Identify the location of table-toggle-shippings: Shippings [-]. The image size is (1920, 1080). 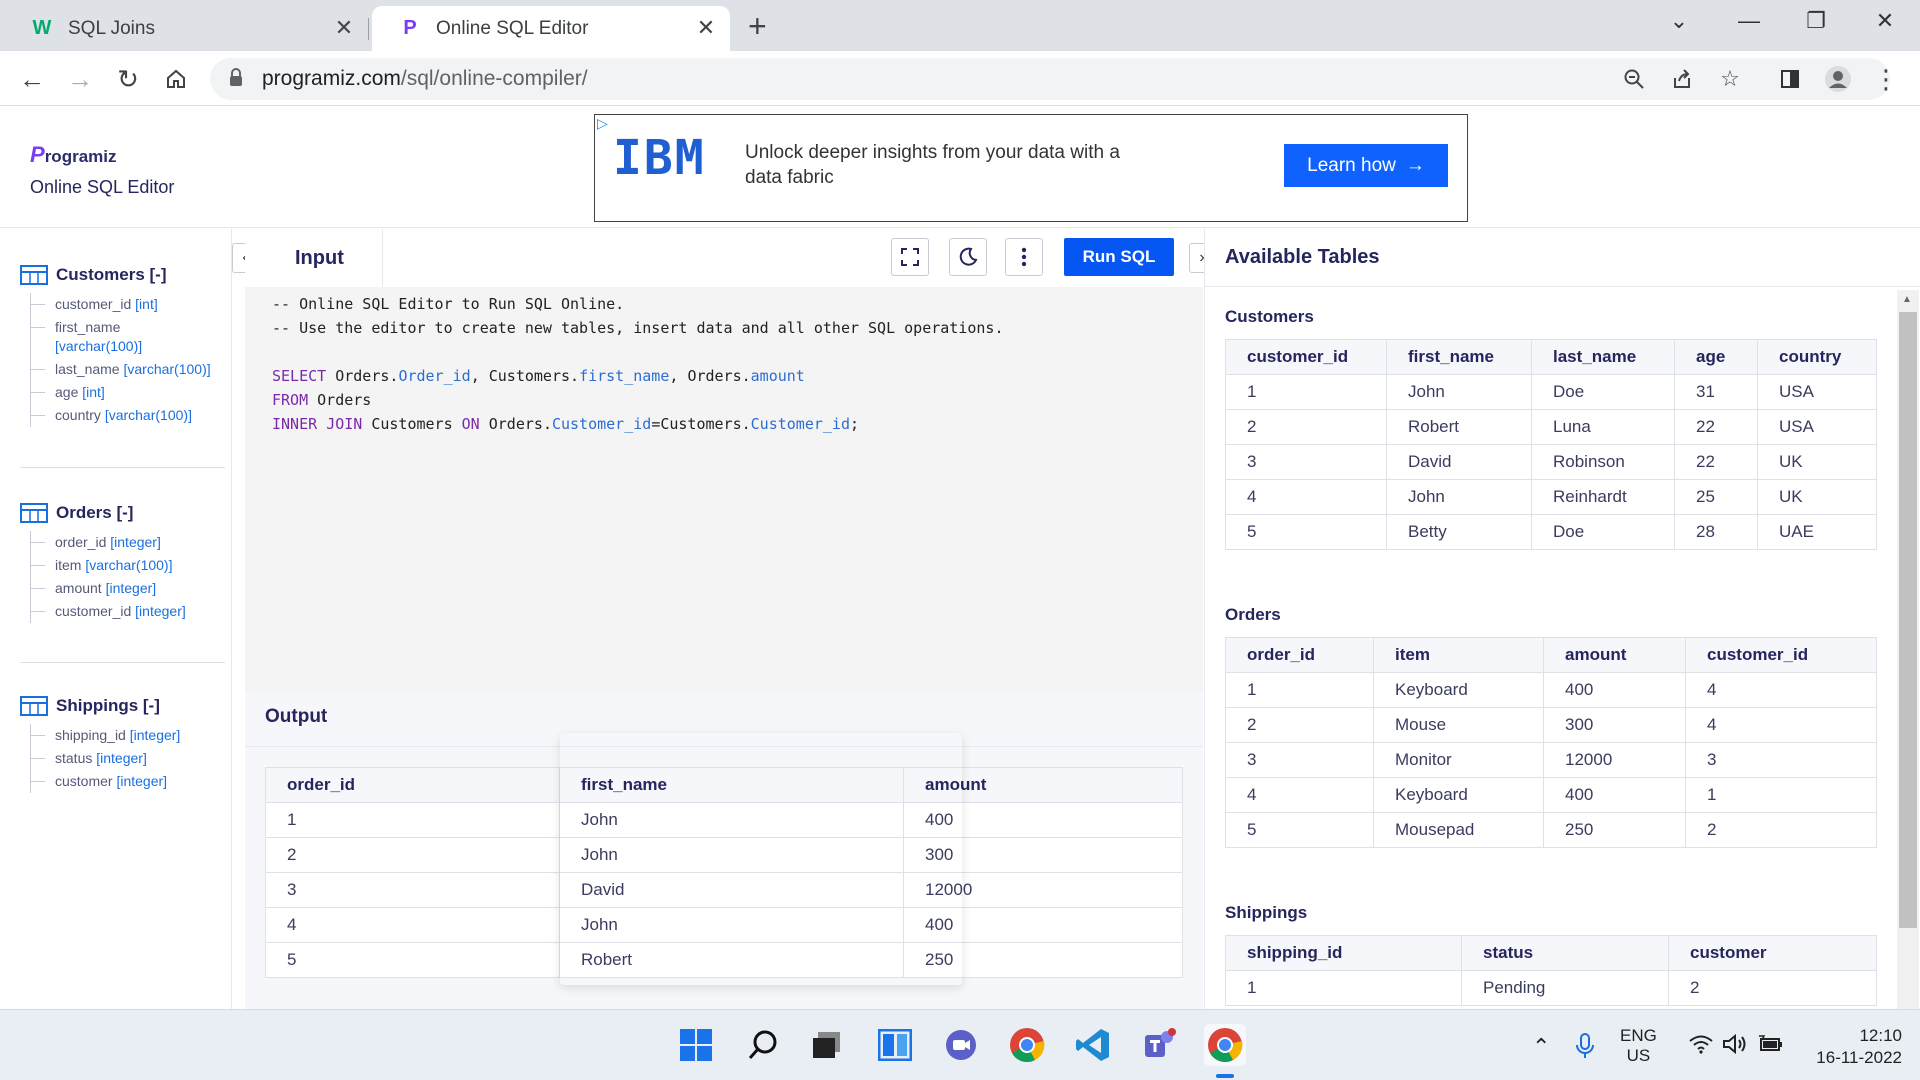
(122, 706).